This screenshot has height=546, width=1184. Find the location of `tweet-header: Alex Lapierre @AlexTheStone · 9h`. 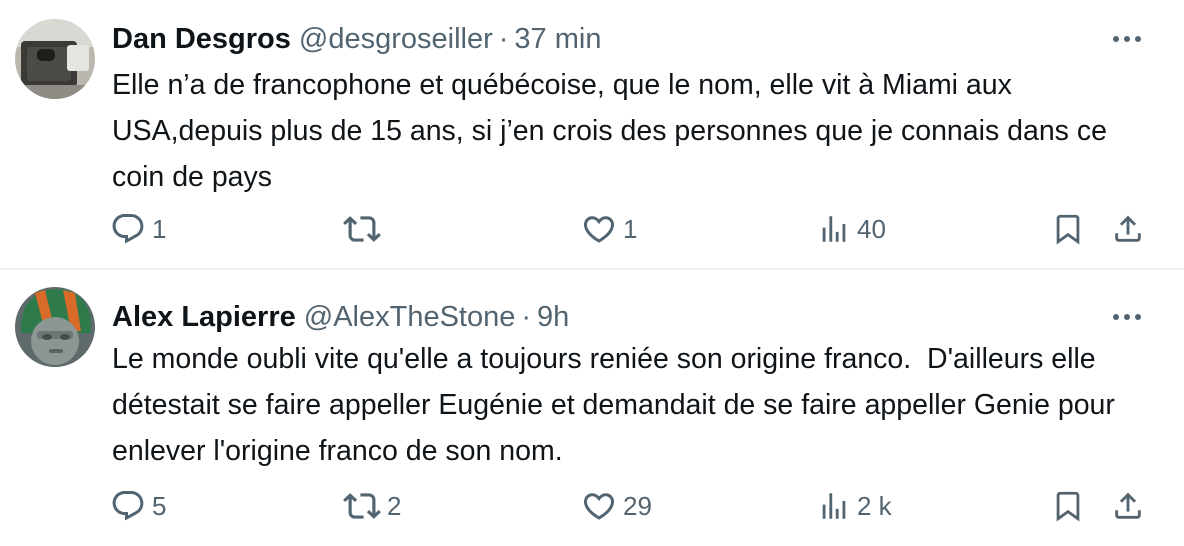

tweet-header: Alex Lapierre @AlexTheStone · 9h is located at coordinates (340, 317).